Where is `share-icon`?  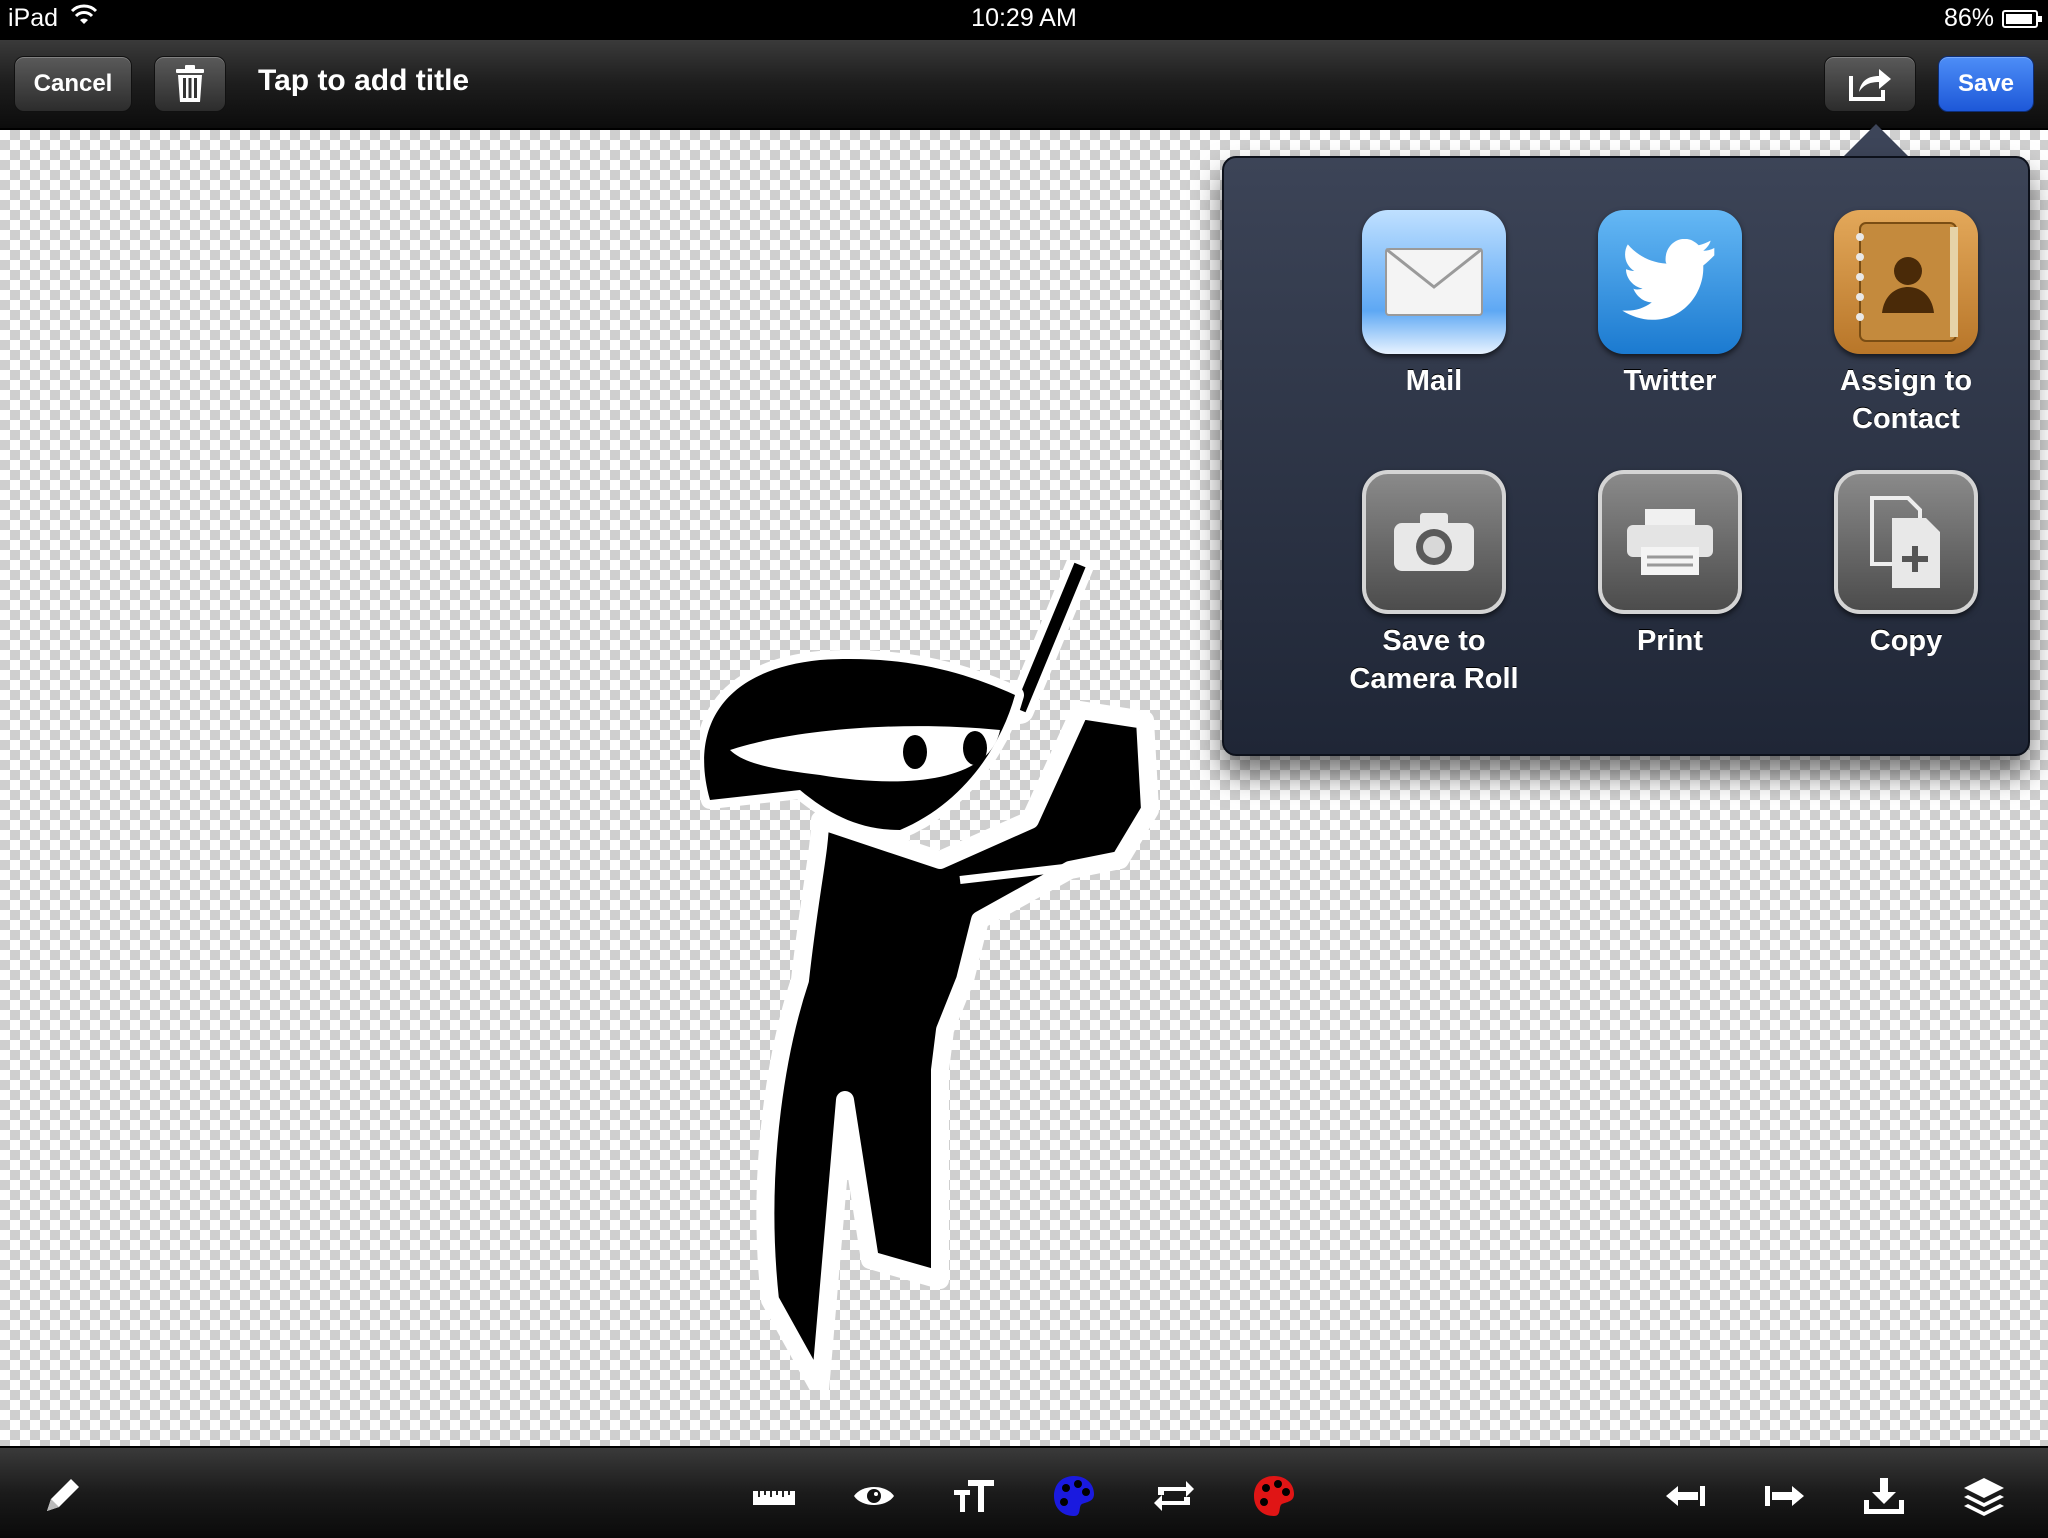 share-icon is located at coordinates (1870, 85).